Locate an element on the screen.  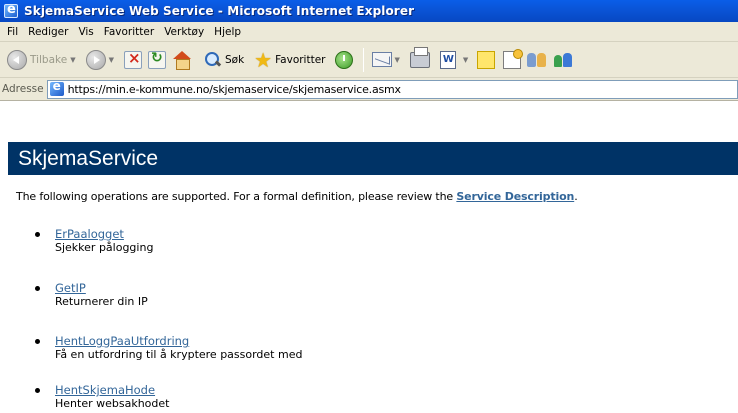
mail-dropdown-icon: ▼ is located at coordinates (397, 60).